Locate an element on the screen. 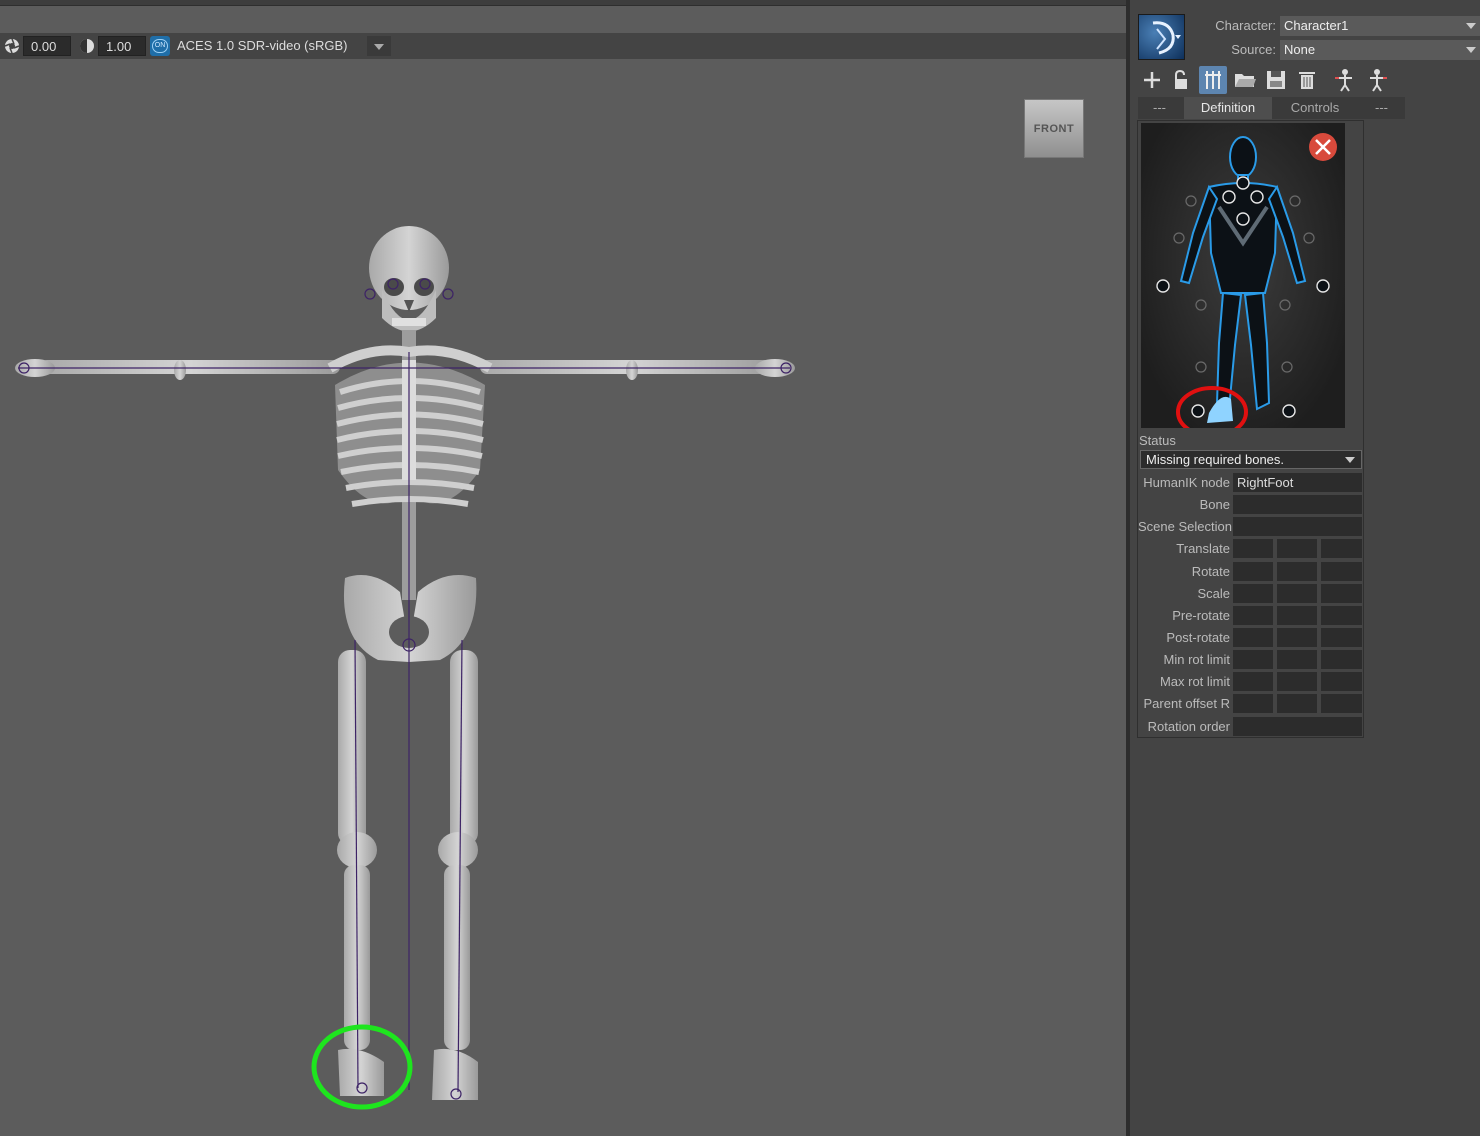  prop-label: Bone is located at coordinates (1214, 504).